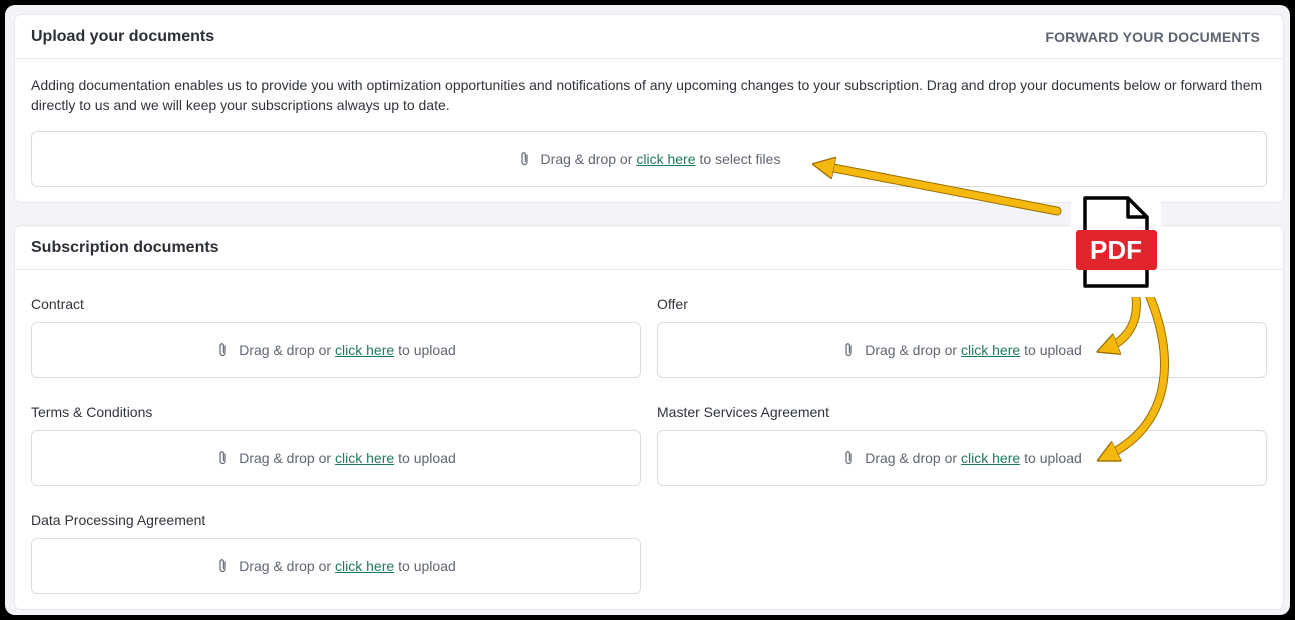  Describe the element at coordinates (990, 458) in the screenshot. I see `msa-upload-link: click here` at that location.